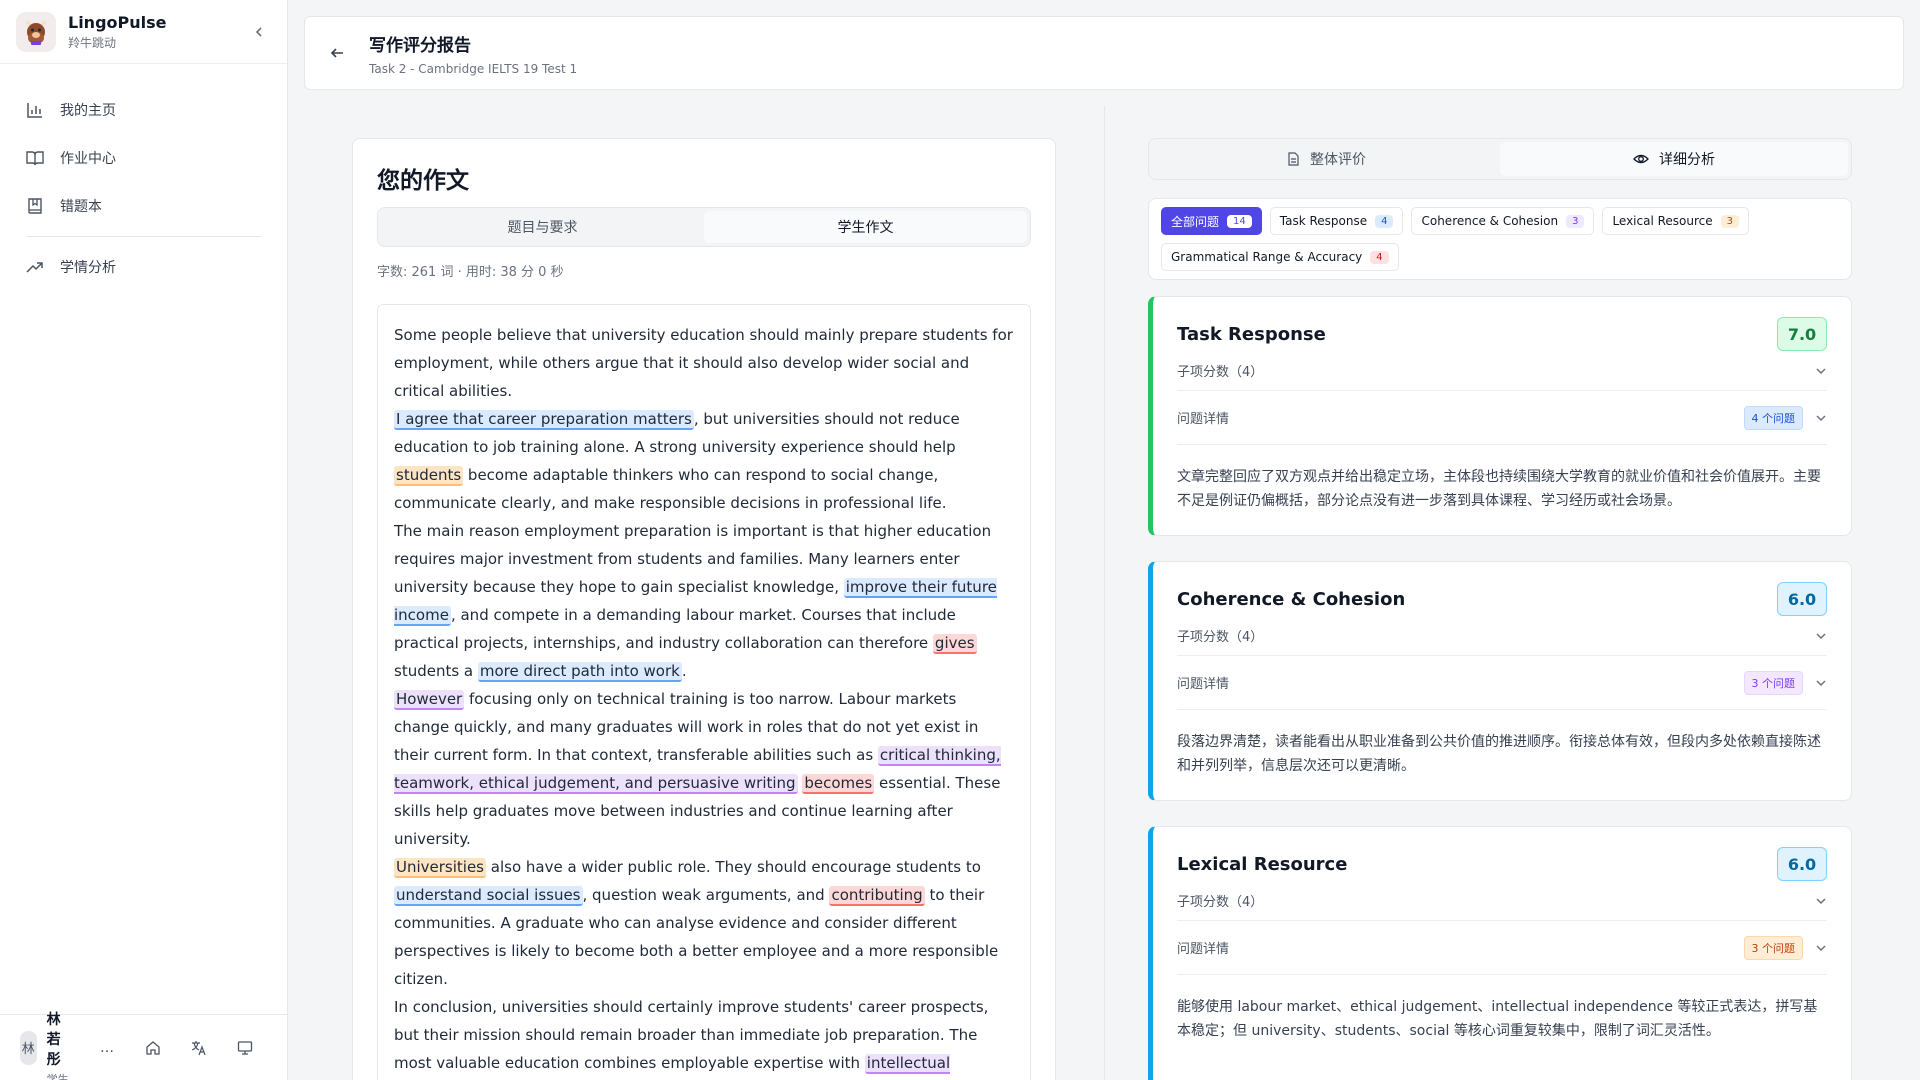 This screenshot has height=1080, width=1920. I want to click on language-button, so click(199, 1048).